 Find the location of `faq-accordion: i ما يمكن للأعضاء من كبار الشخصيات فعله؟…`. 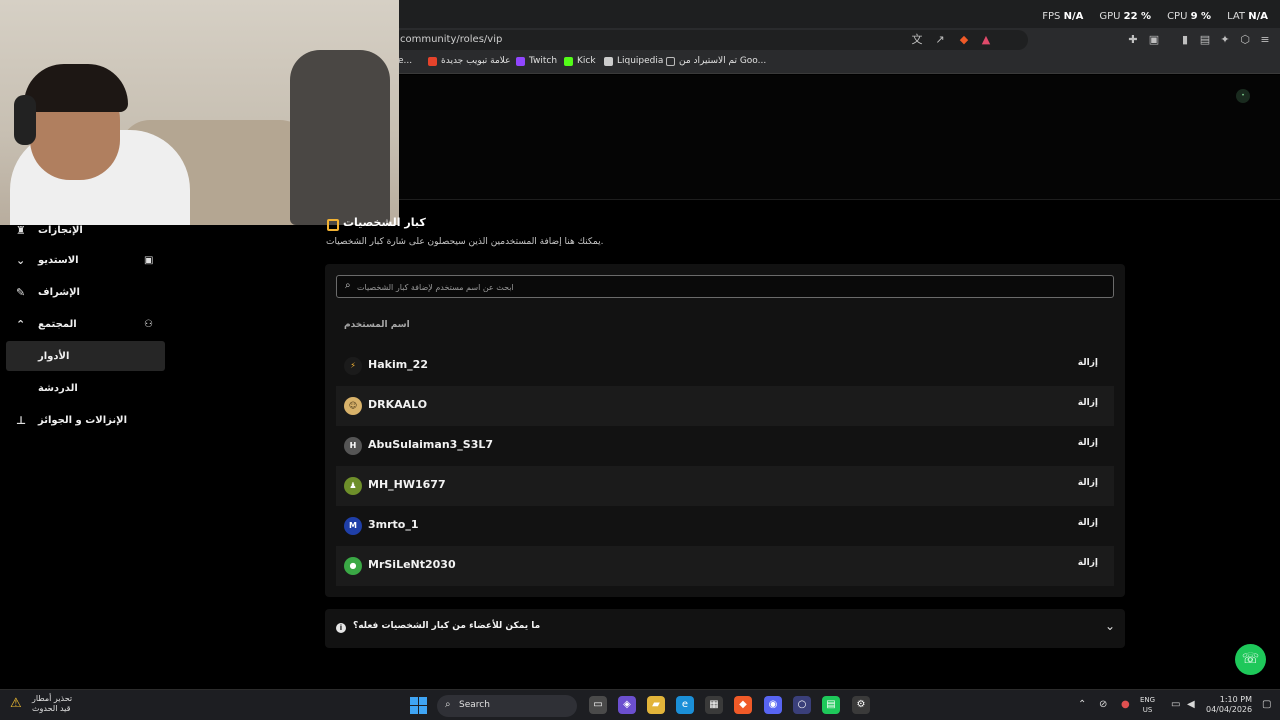

faq-accordion: i ما يمكن للأعضاء من كبار الشخصيات فعله؟… is located at coordinates (725, 628).